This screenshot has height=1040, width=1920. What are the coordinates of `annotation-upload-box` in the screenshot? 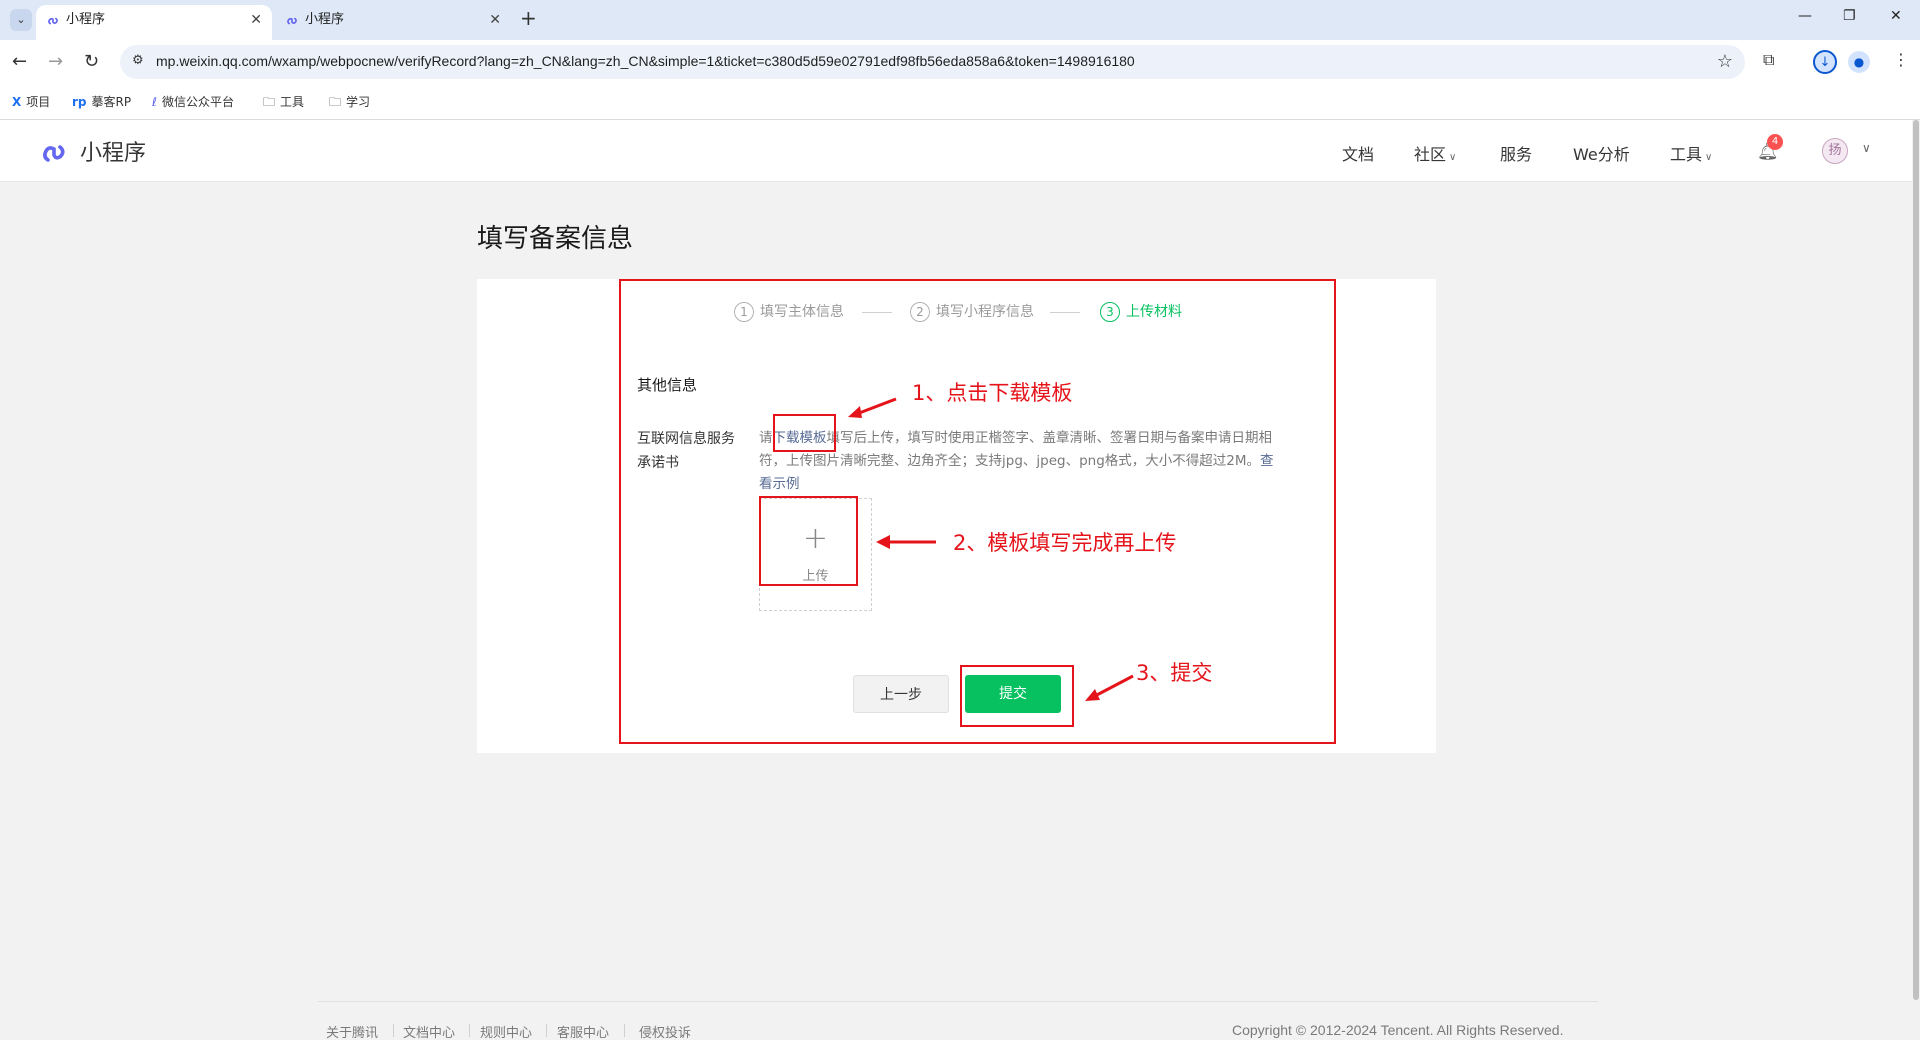 It's located at (808, 541).